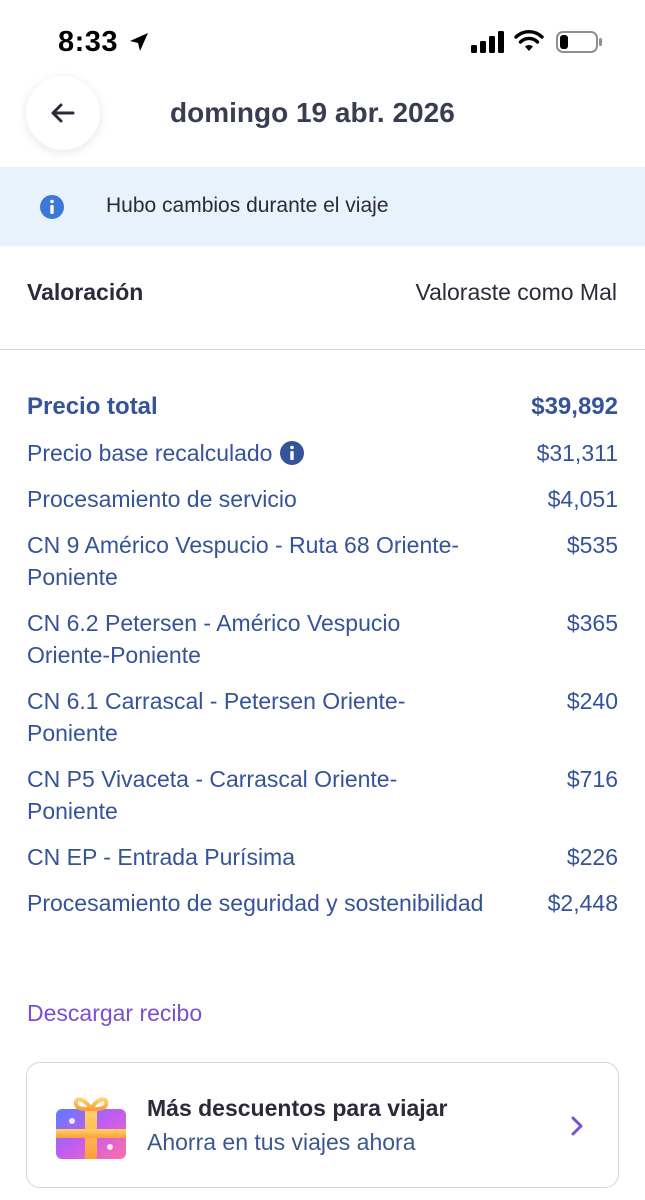 The image size is (645, 1200). What do you see at coordinates (322, 857) in the screenshot?
I see `price-row: CN EP - Entrada Purísima $226` at bounding box center [322, 857].